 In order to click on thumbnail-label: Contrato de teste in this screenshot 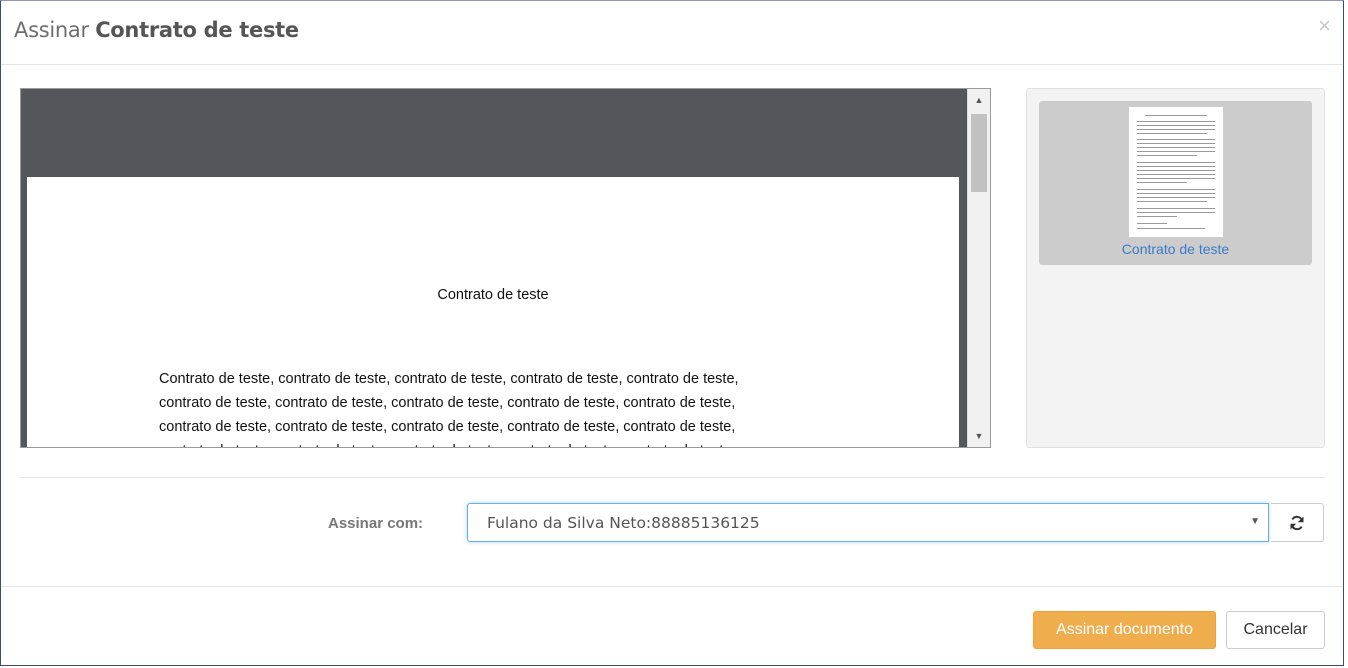, I will do `click(1175, 249)`.